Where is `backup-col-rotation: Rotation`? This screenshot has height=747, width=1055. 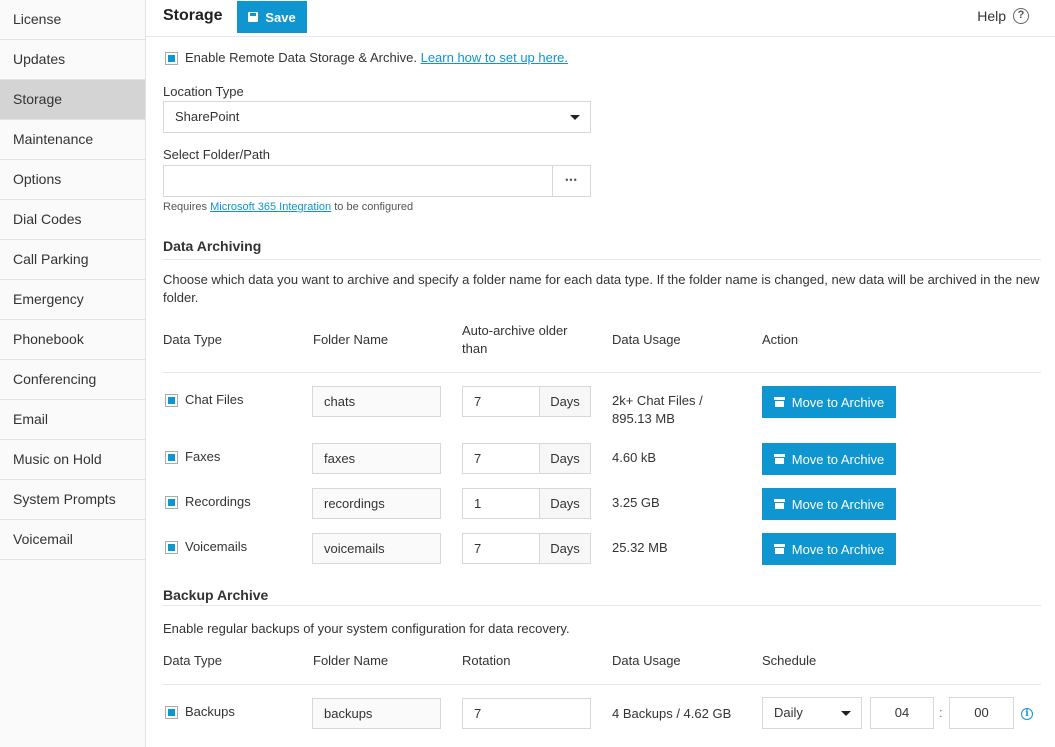
backup-col-rotation: Rotation is located at coordinates (486, 660).